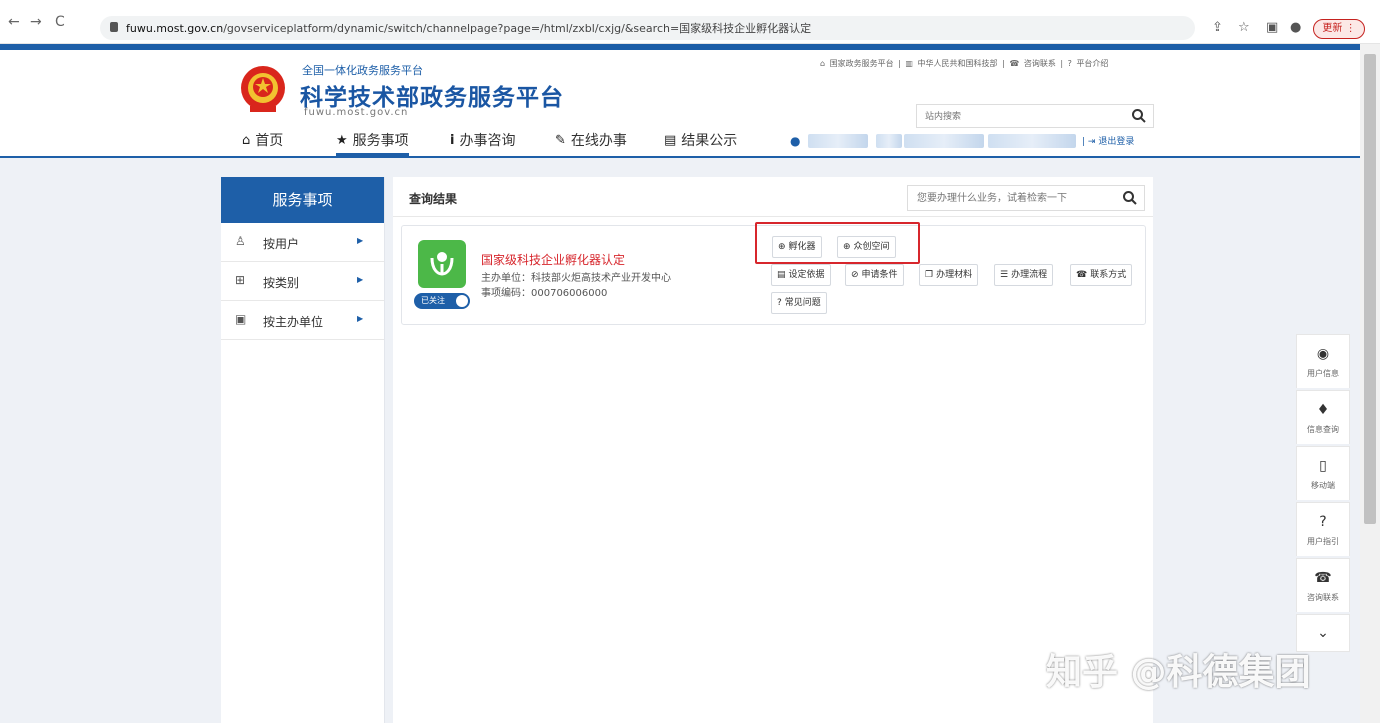 The image size is (1380, 723). I want to click on check-circle-icon: ⊘, so click(855, 275).